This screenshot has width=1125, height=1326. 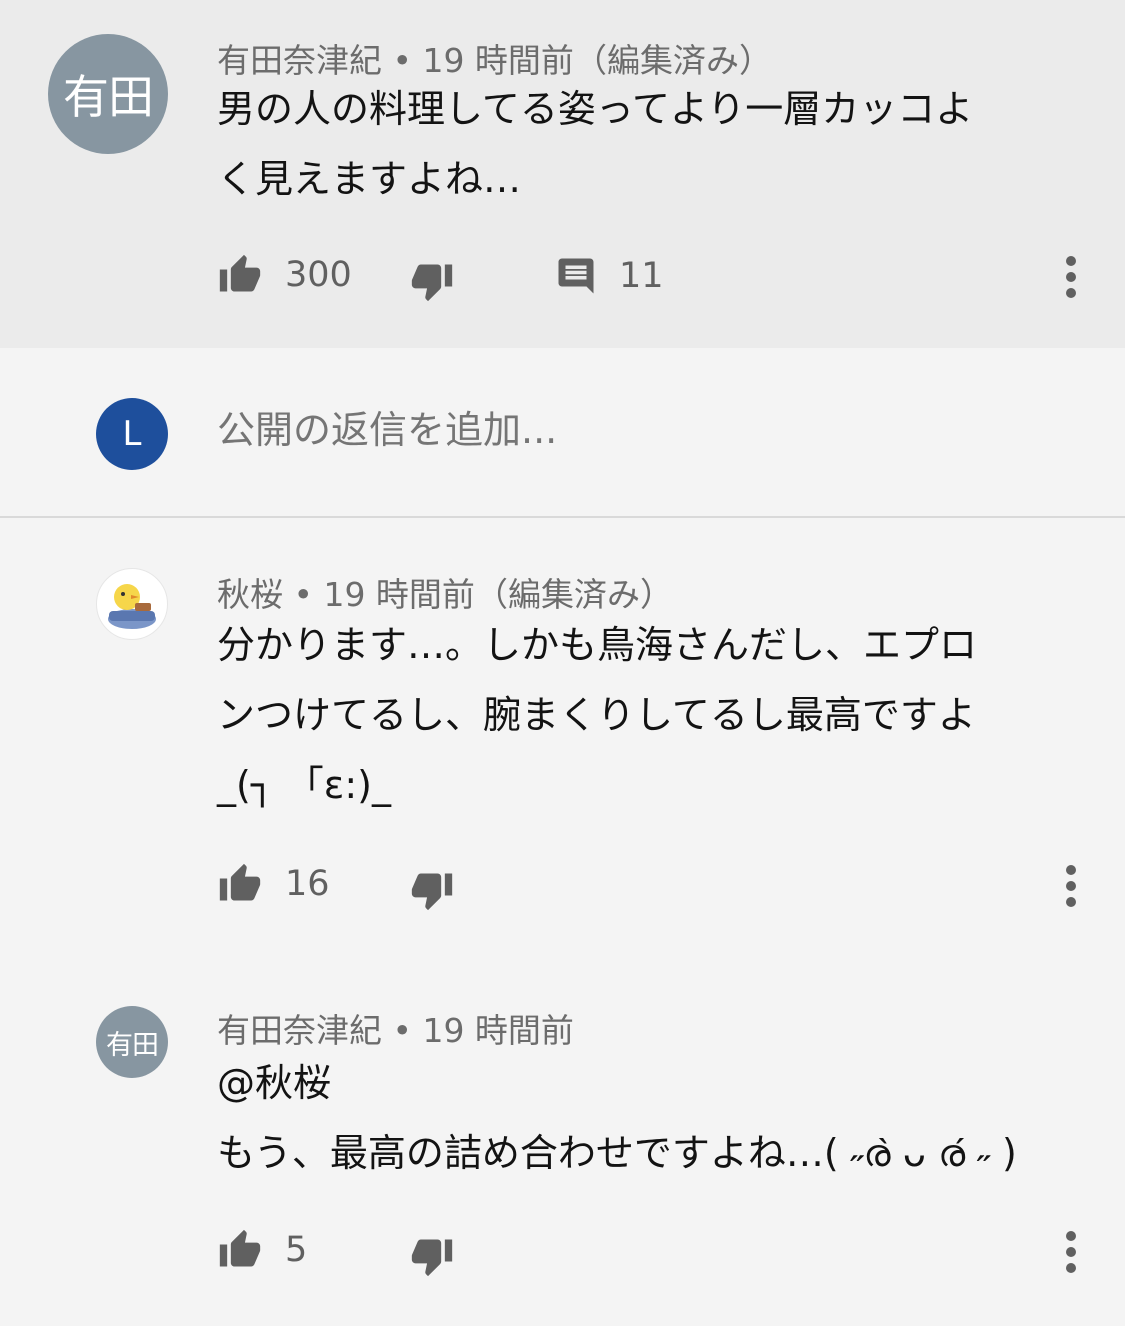 What do you see at coordinates (609, 276) in the screenshot?
I see `reply-count-button: 11` at bounding box center [609, 276].